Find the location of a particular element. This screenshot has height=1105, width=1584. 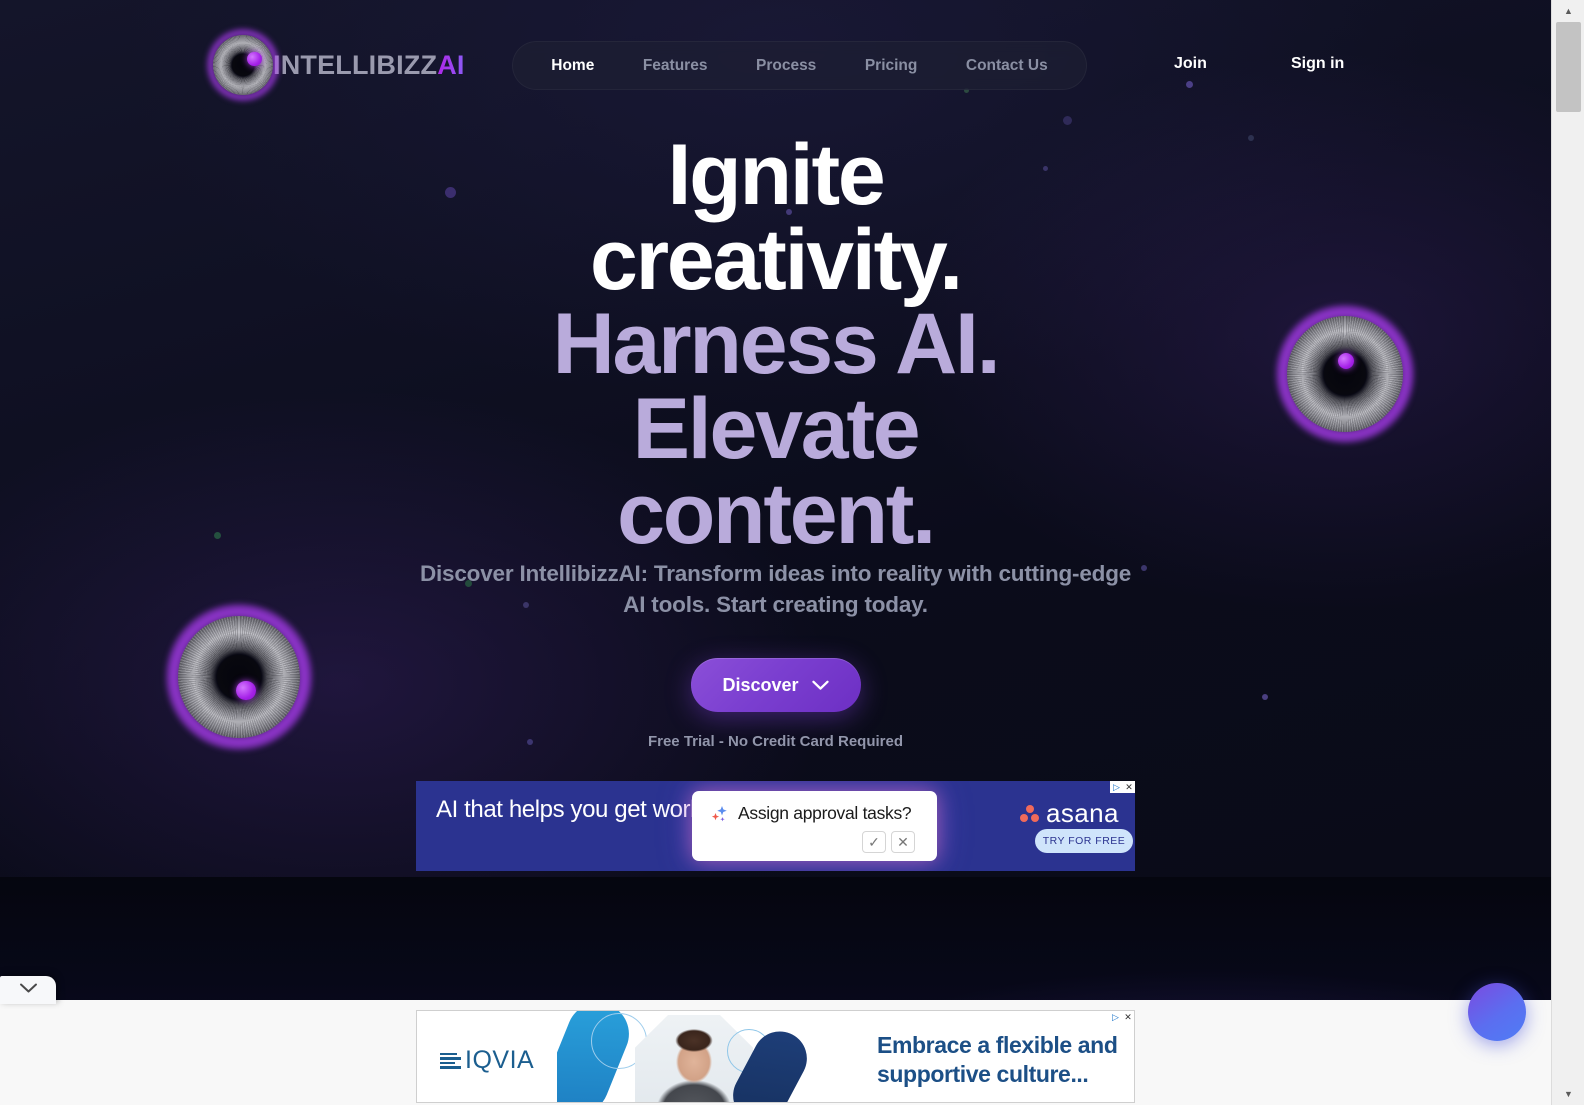

nav-item-contact-us: Contact Us is located at coordinates (1007, 66).